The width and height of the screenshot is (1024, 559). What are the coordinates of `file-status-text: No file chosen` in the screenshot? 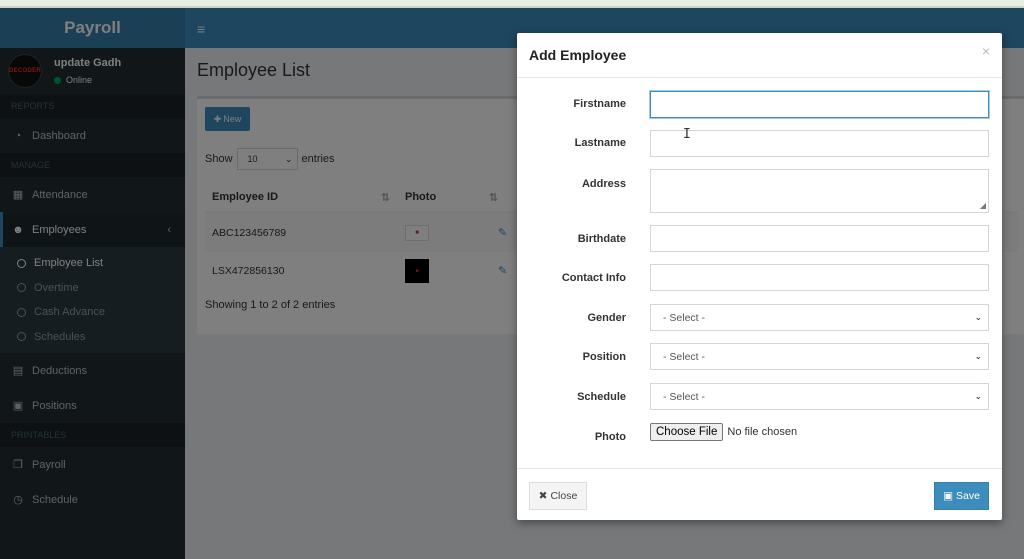 It's located at (762, 432).